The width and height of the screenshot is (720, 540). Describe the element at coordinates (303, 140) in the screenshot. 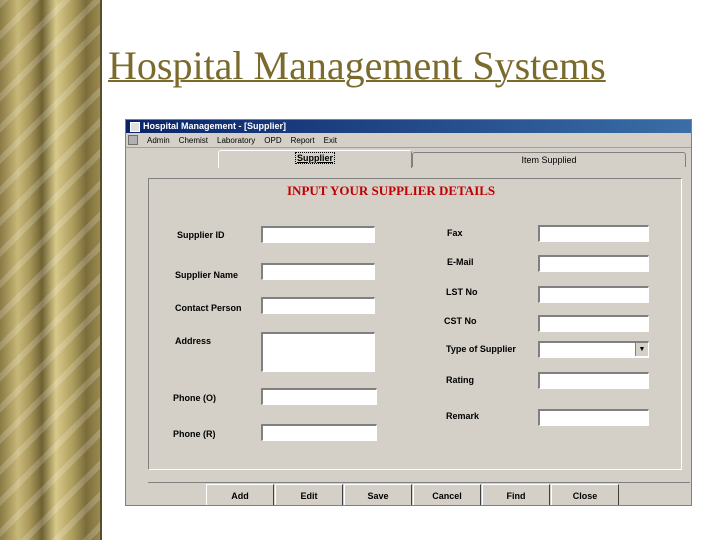

I see `menu-report: Report` at that location.